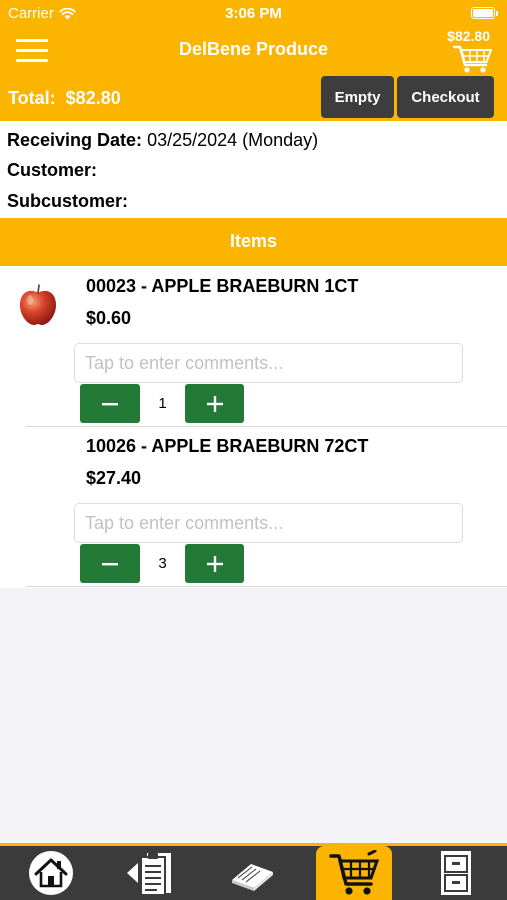 The width and height of the screenshot is (507, 900). What do you see at coordinates (222, 286) in the screenshot?
I see `item-title: 00023 - APPLE BRAEBURN 1CT` at bounding box center [222, 286].